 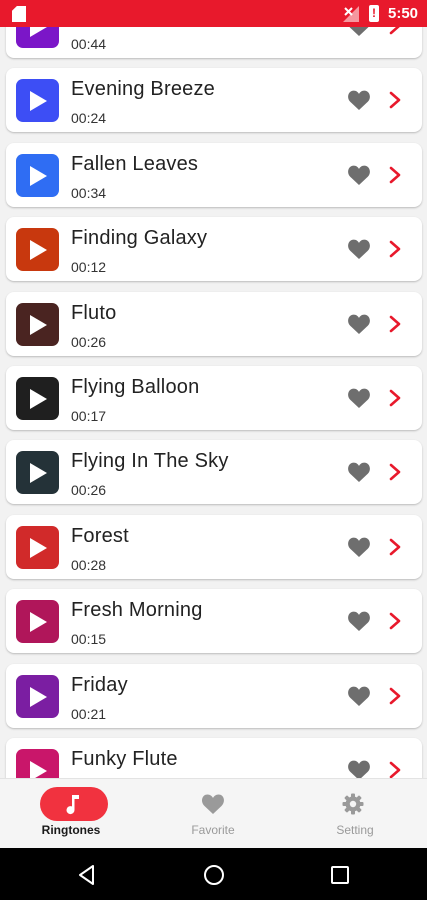 I want to click on ringtone-card: Fallen Leaves 00:34, so click(x=214, y=174).